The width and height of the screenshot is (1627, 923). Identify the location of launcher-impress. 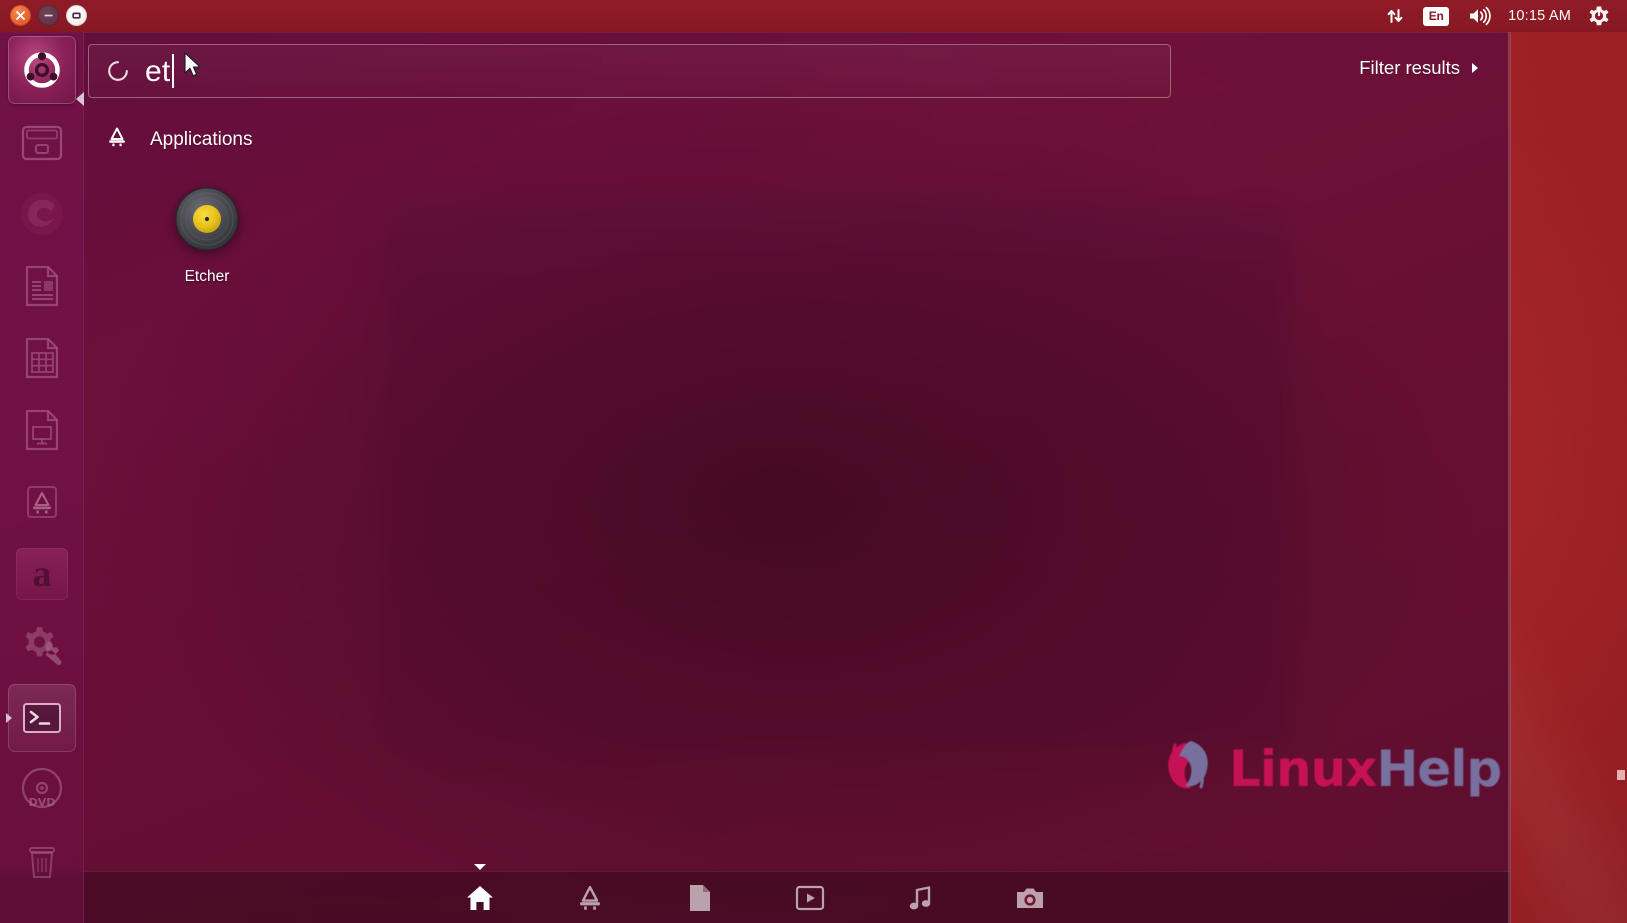
(42, 430).